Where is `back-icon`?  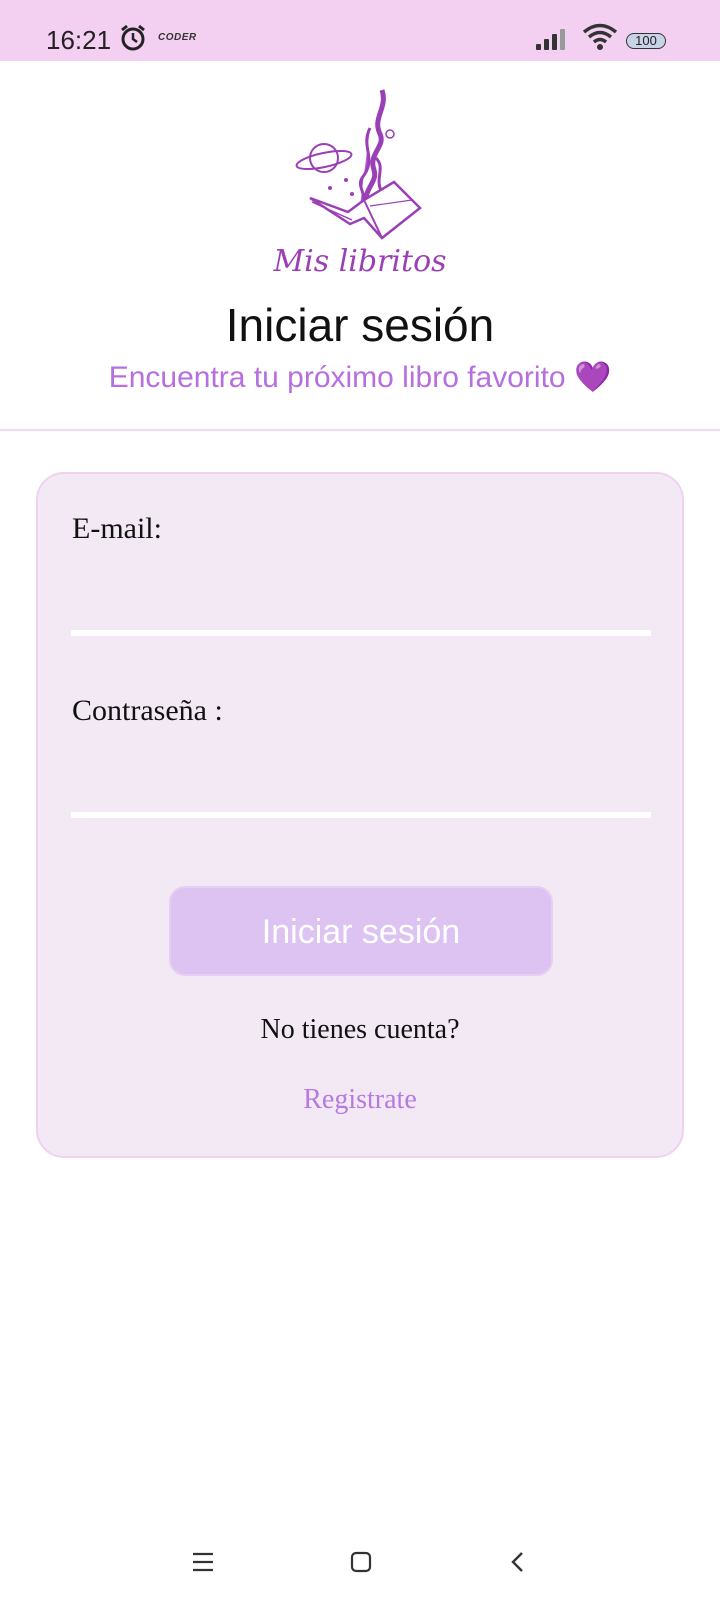
back-icon is located at coordinates (518, 1562).